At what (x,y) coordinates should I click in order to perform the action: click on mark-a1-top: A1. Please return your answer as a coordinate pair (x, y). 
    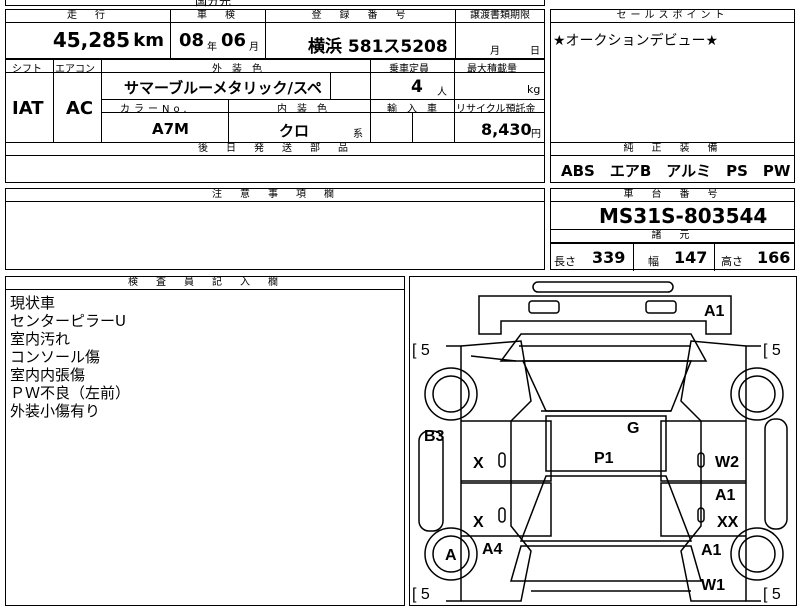
    Looking at the image, I should click on (714, 311).